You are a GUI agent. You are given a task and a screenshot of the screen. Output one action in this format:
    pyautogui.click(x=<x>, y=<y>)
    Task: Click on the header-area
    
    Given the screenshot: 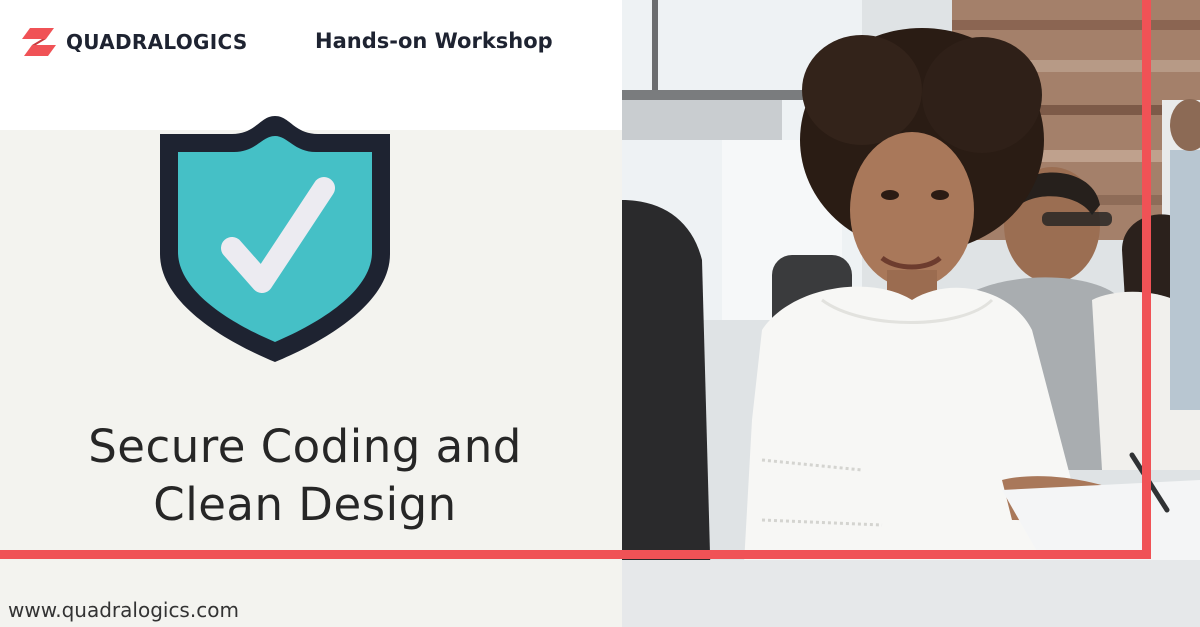 What is the action you would take?
    pyautogui.click(x=311, y=65)
    